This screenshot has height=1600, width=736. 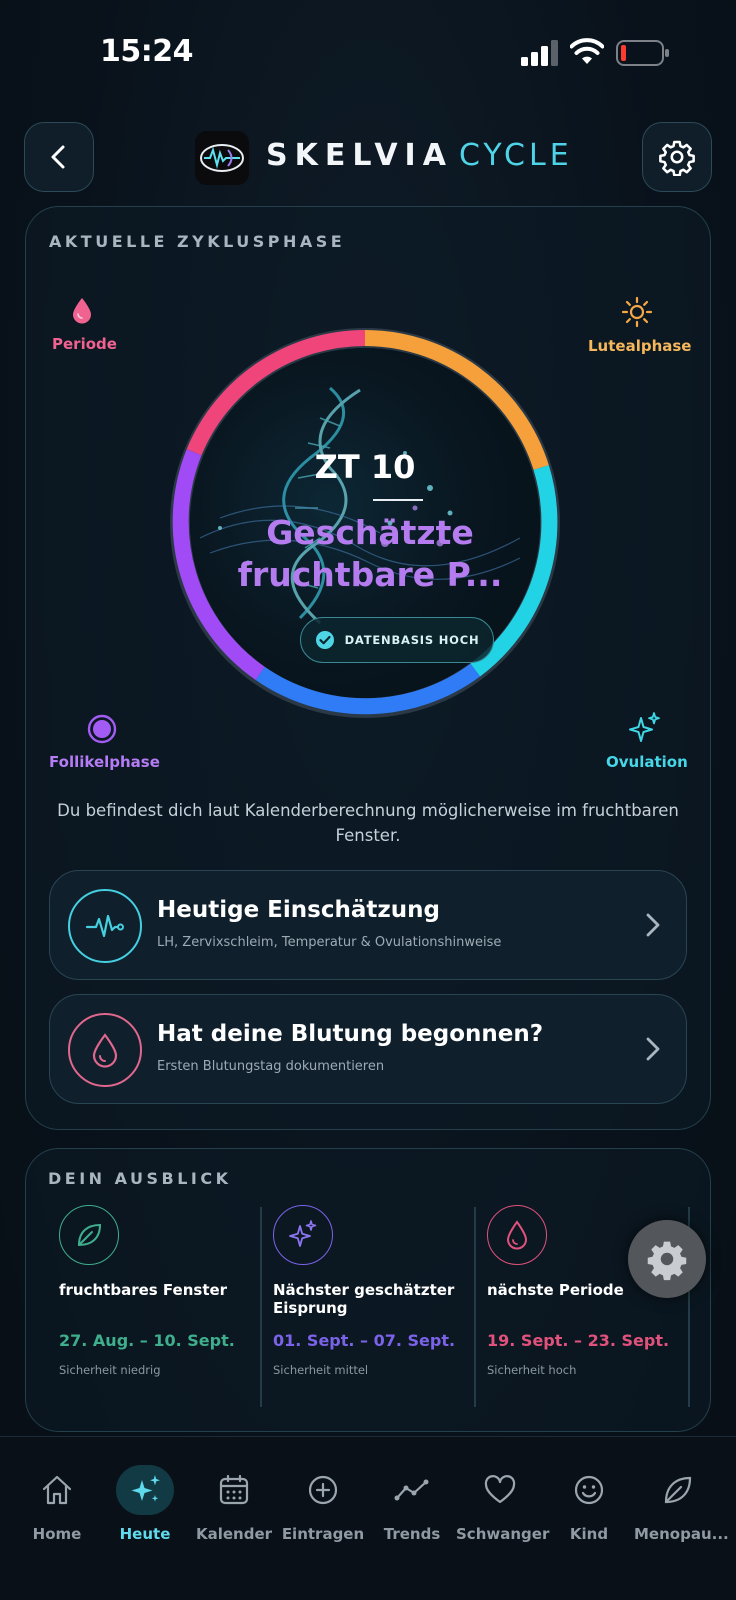 I want to click on nav-label: Schwanger, so click(x=503, y=1534).